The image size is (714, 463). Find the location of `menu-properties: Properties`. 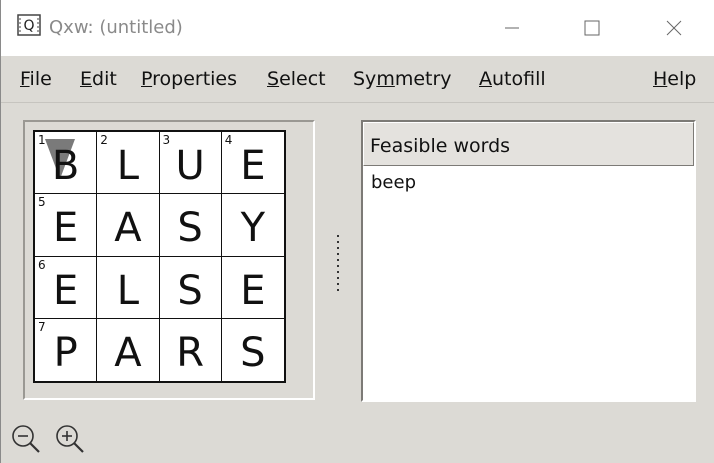

menu-properties: Properties is located at coordinates (189, 79).